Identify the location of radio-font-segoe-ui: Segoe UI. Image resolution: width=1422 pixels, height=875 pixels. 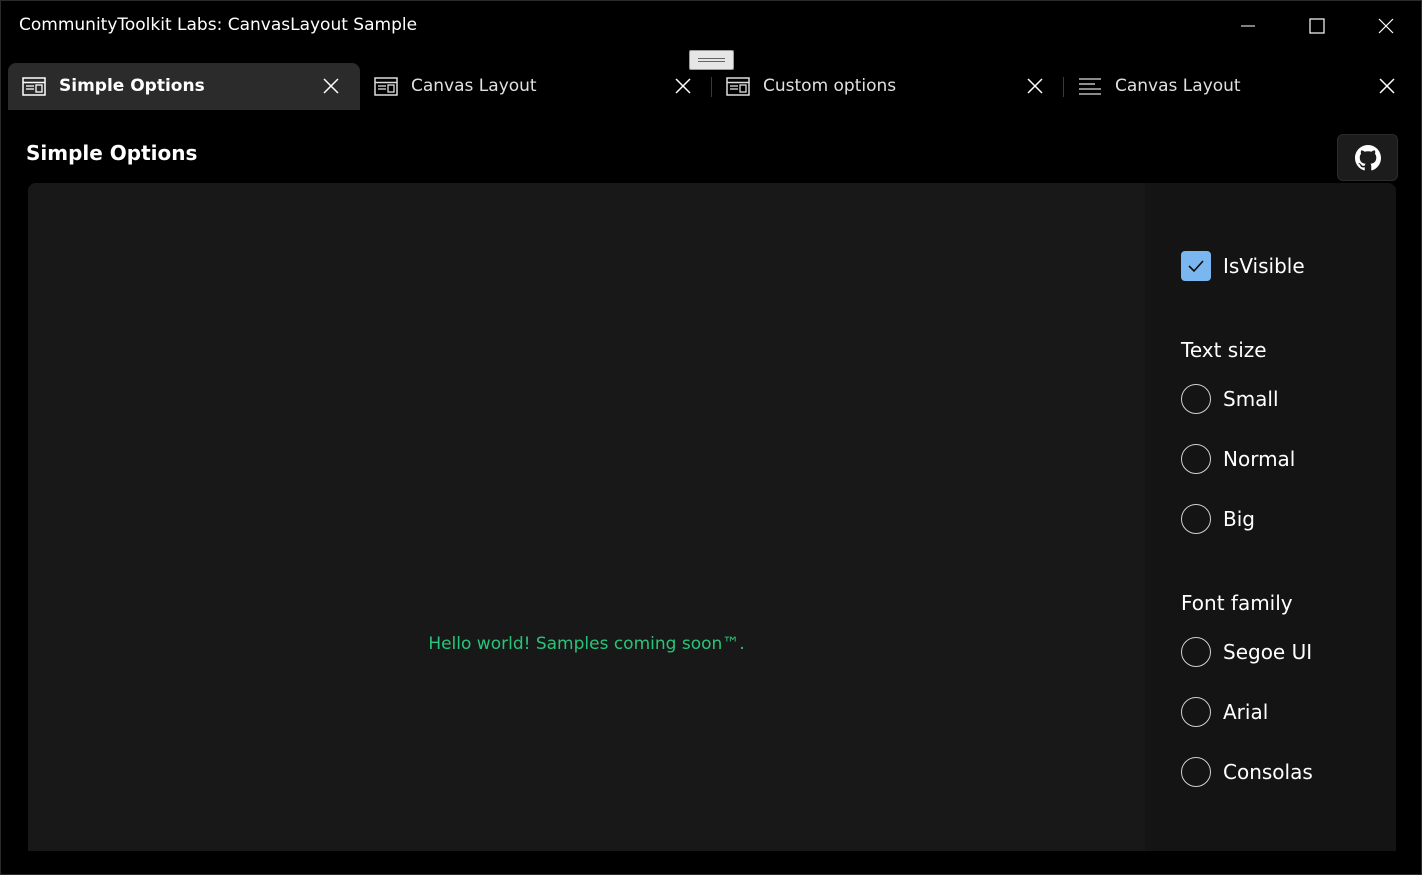
(1246, 652).